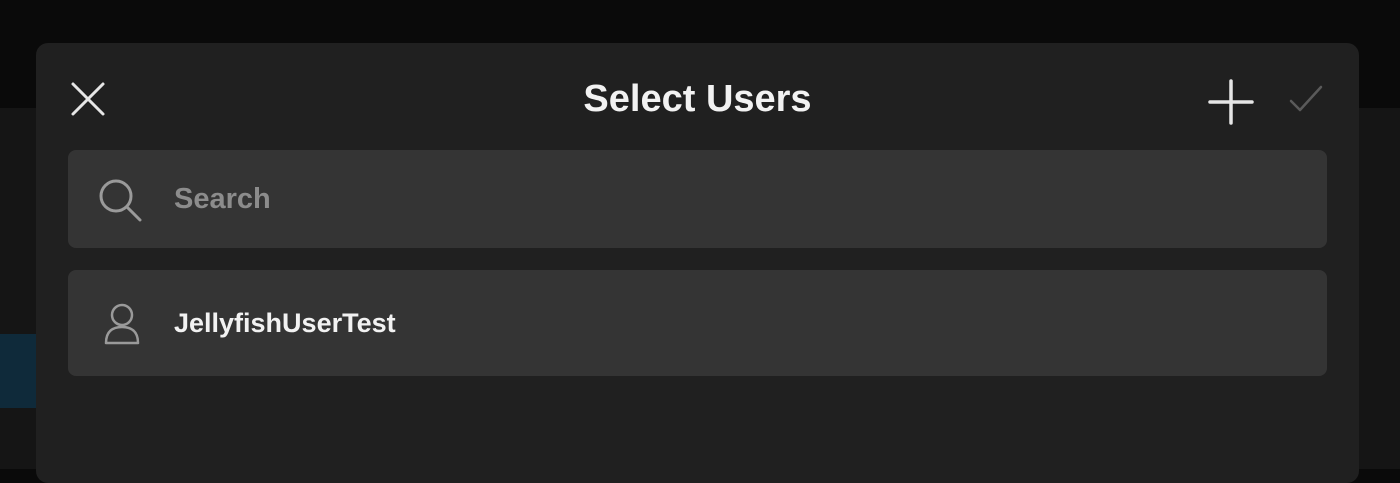 Image resolution: width=1400 pixels, height=483 pixels. I want to click on search-icon, so click(120, 200).